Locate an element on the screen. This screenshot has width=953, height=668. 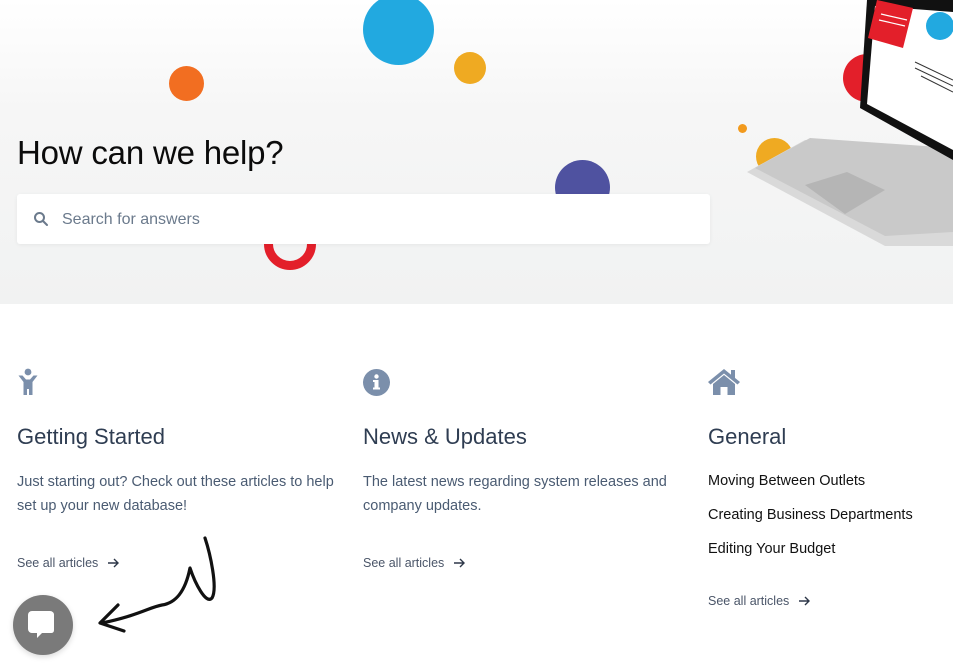
page-title: How can we help? is located at coordinates (150, 152).